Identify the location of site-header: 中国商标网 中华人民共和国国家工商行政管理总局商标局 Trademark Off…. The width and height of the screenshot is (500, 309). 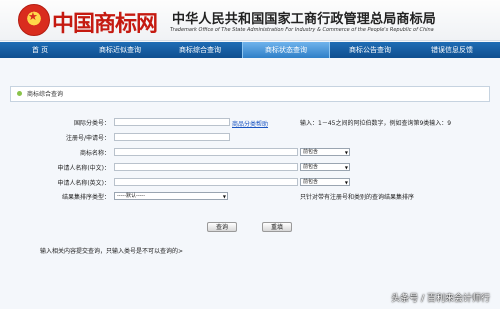
(250, 20).